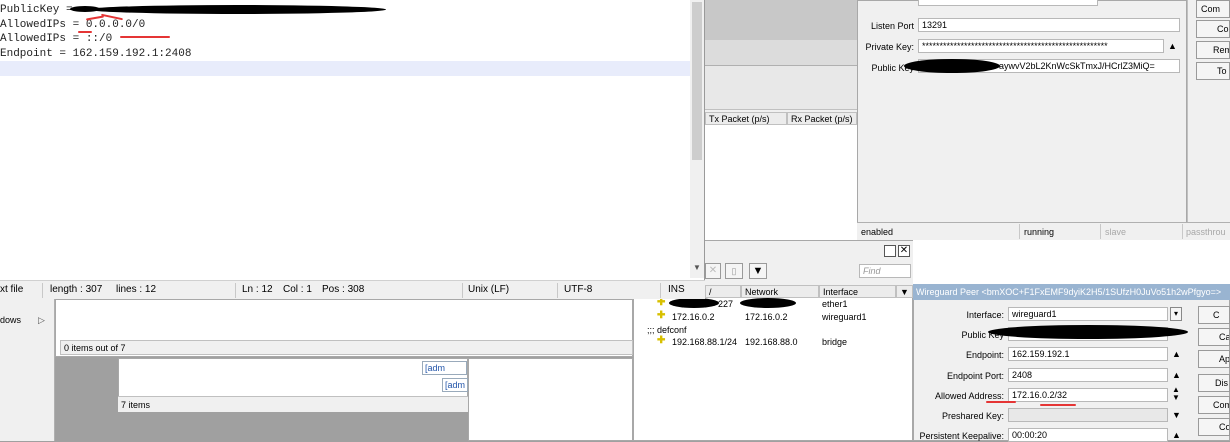 This screenshot has width=1230, height=442. Describe the element at coordinates (73, 24) in the screenshot. I see `code-line-allowedips-v4: AllowedIPs = 0.0.0.0/0` at that location.